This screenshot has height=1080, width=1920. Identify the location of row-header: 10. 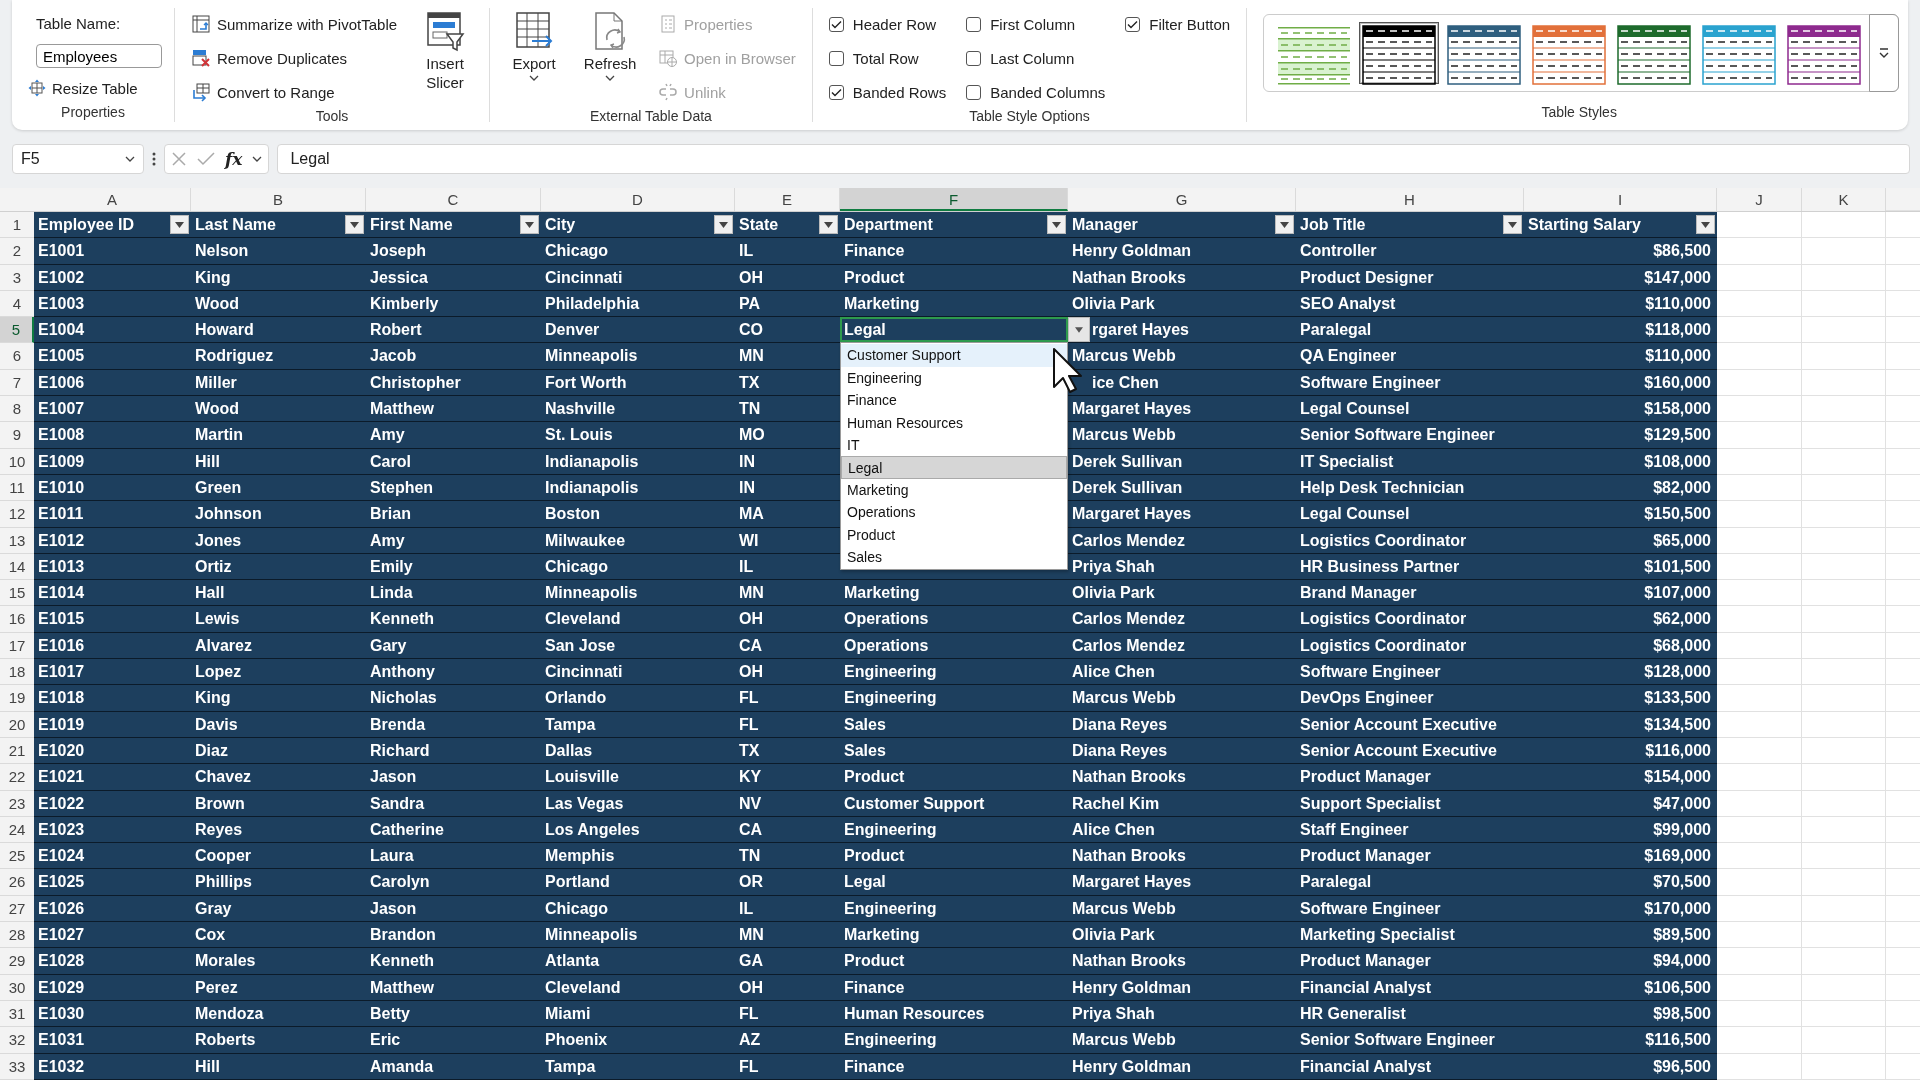
(17, 461).